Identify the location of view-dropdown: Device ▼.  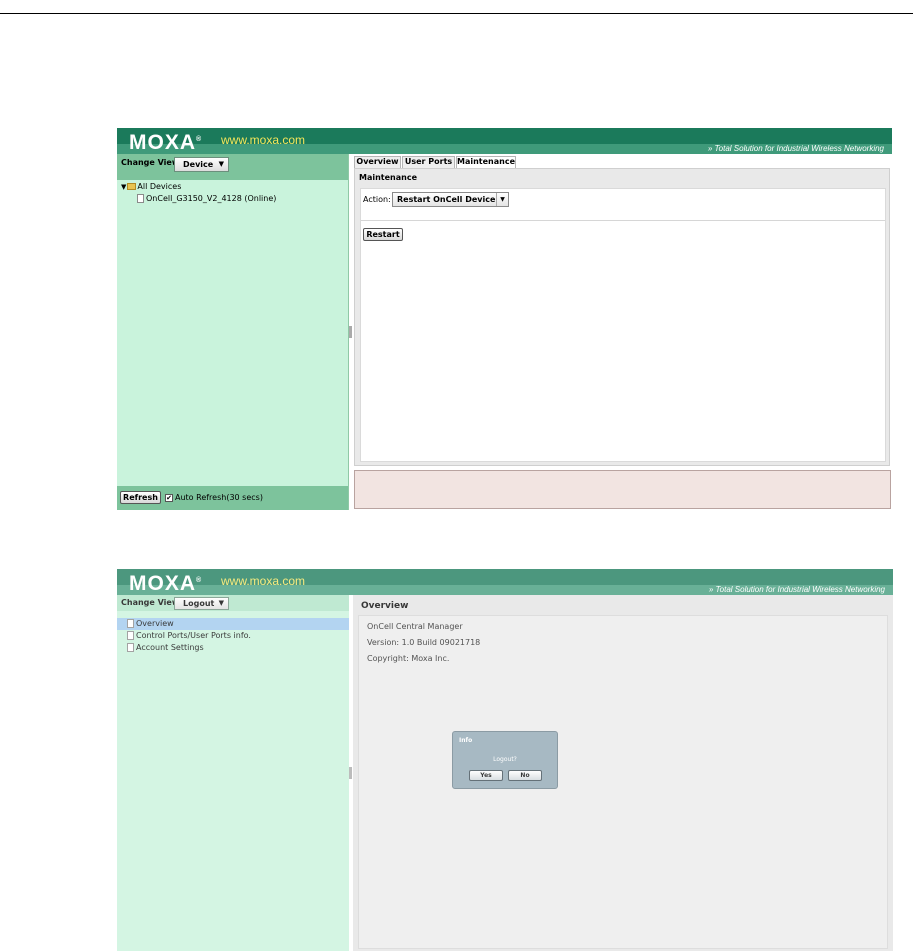
(201, 164).